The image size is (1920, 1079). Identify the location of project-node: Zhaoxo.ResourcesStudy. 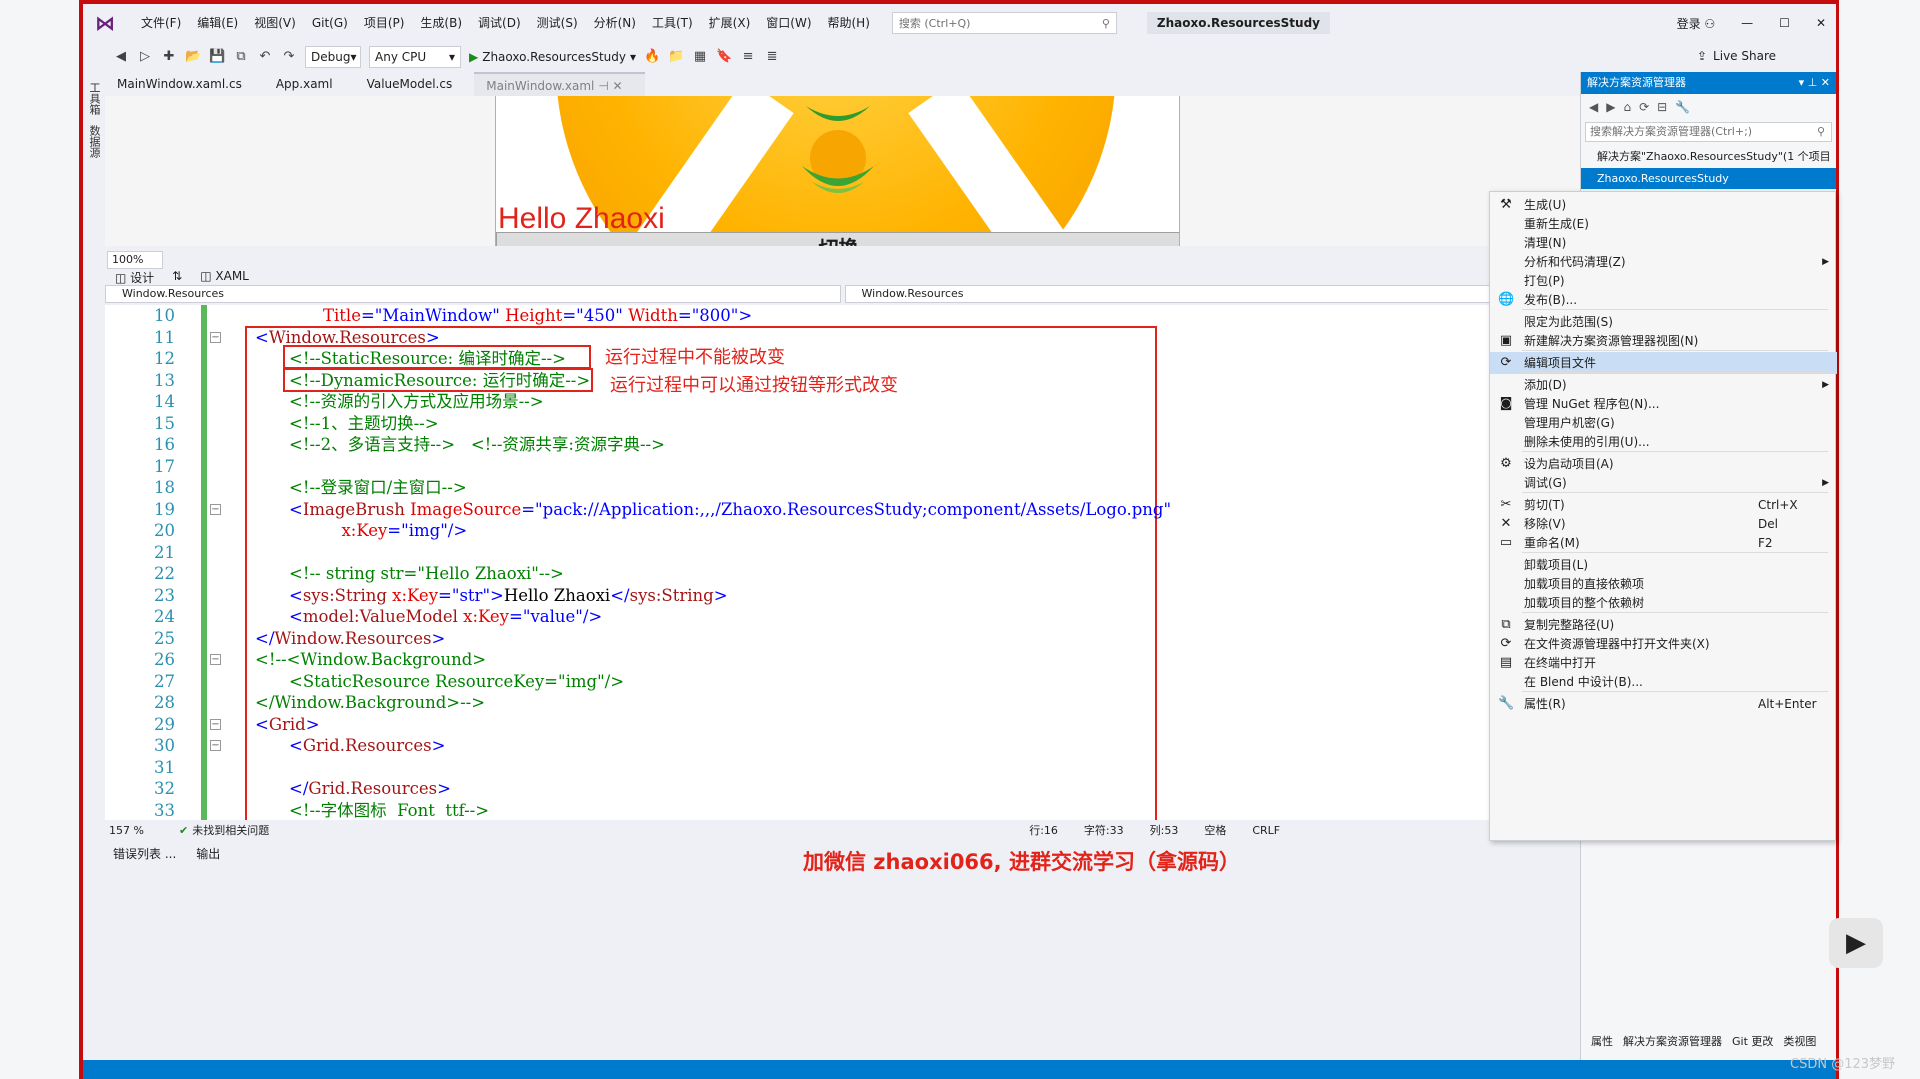
(1708, 178).